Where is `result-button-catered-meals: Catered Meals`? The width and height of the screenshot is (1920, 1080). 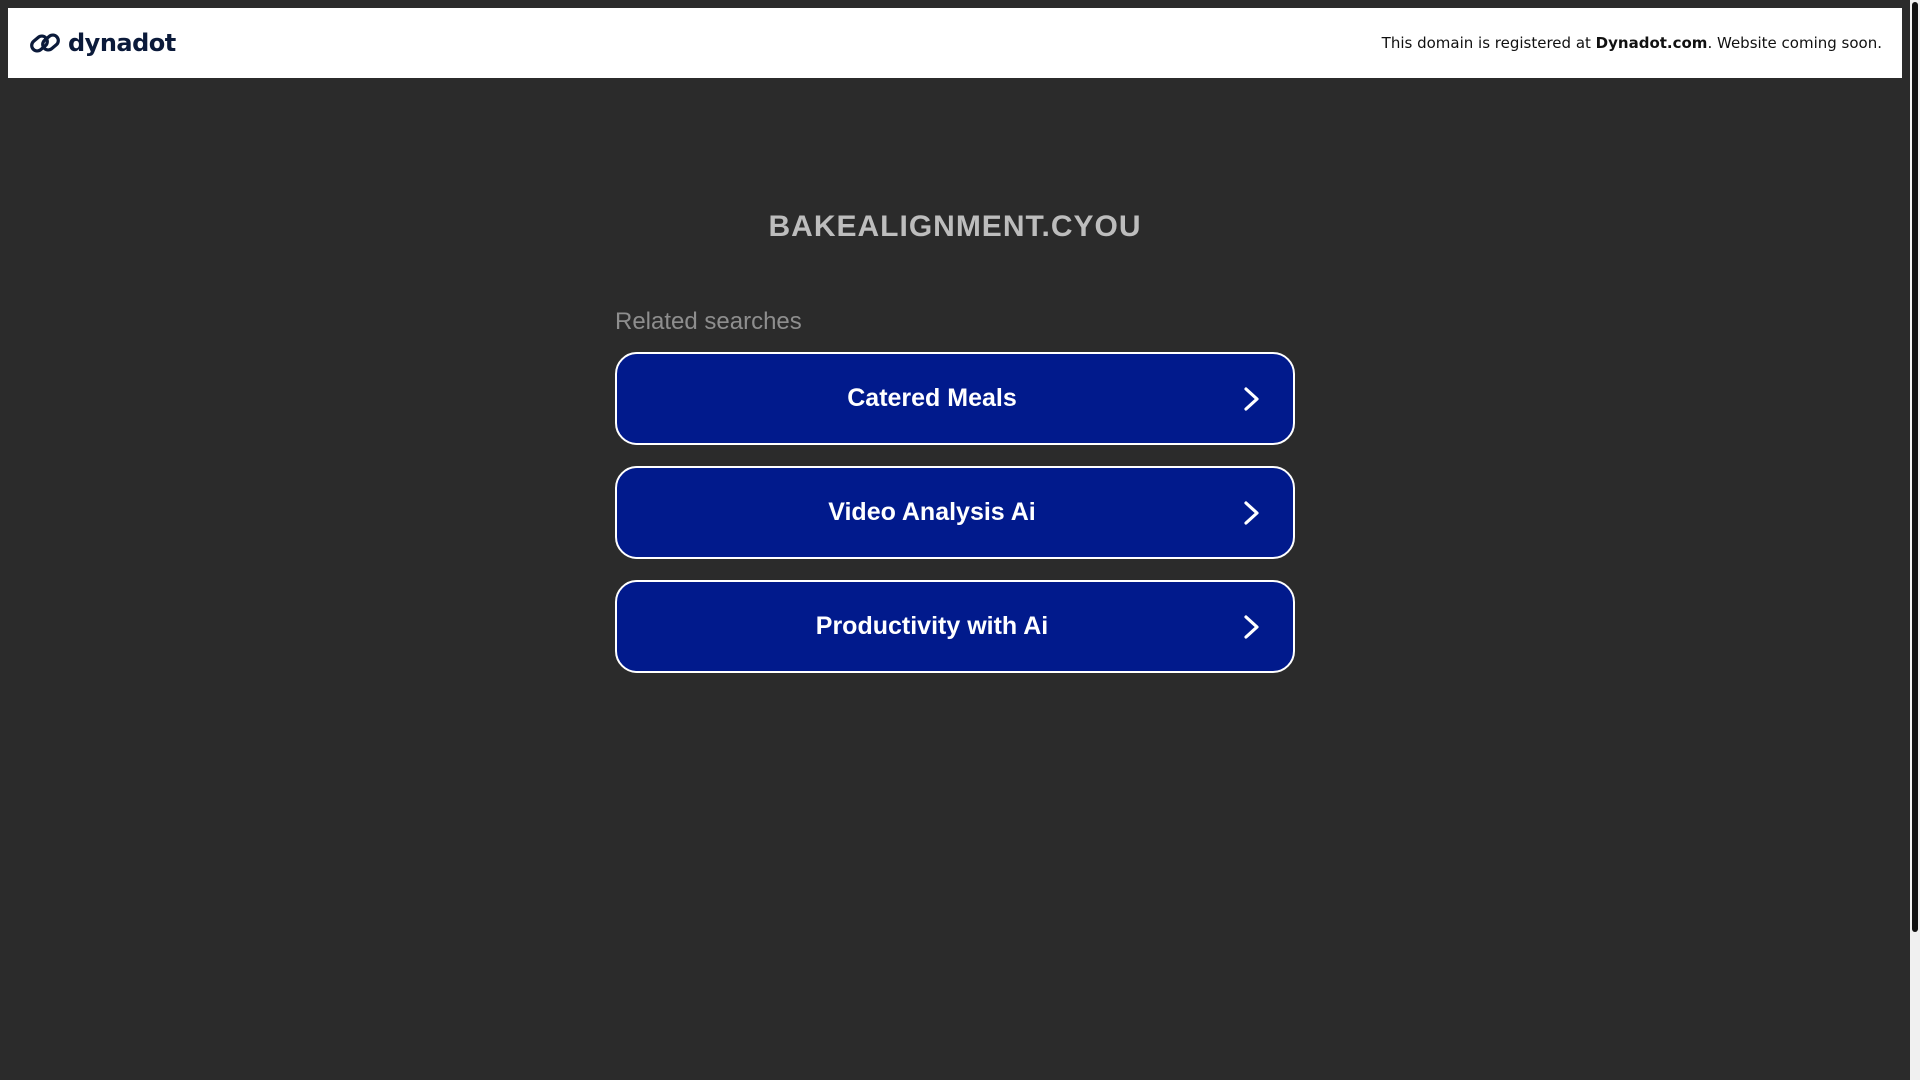
result-button-catered-meals: Catered Meals is located at coordinates (955, 398).